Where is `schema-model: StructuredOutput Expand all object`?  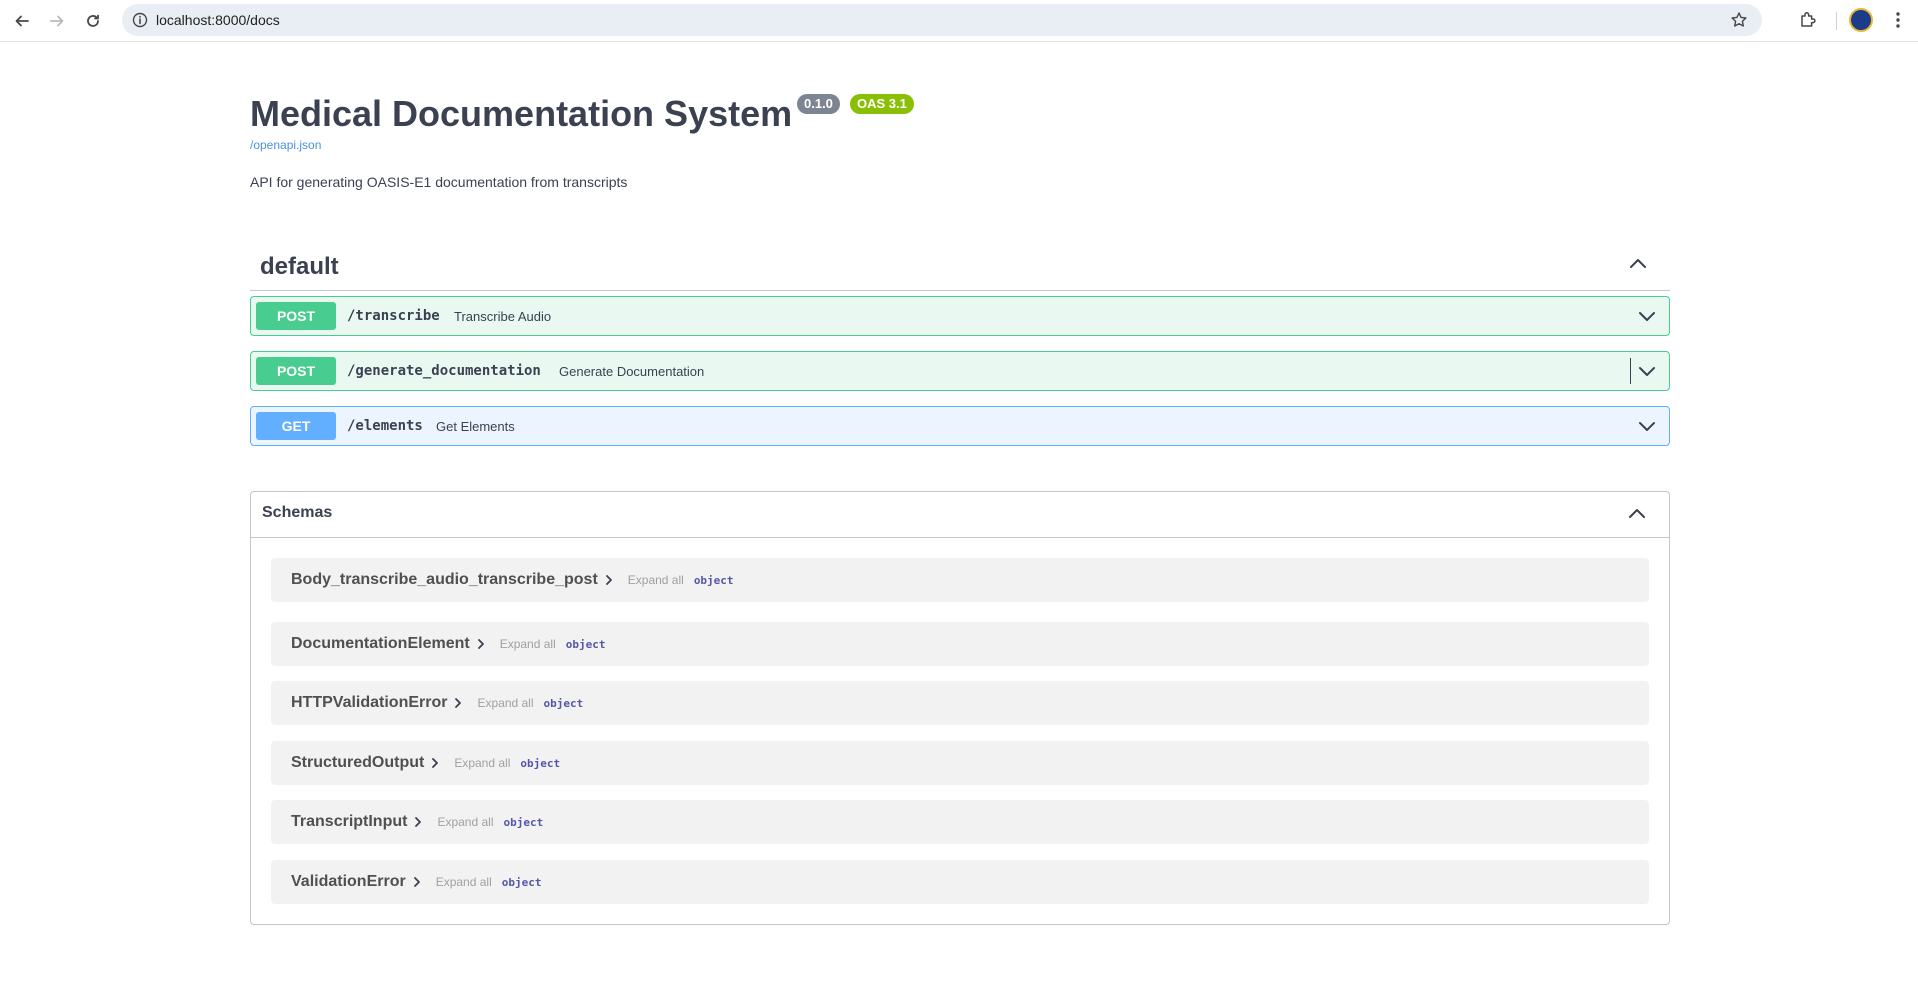
schema-model: StructuredOutput Expand all object is located at coordinates (960, 763).